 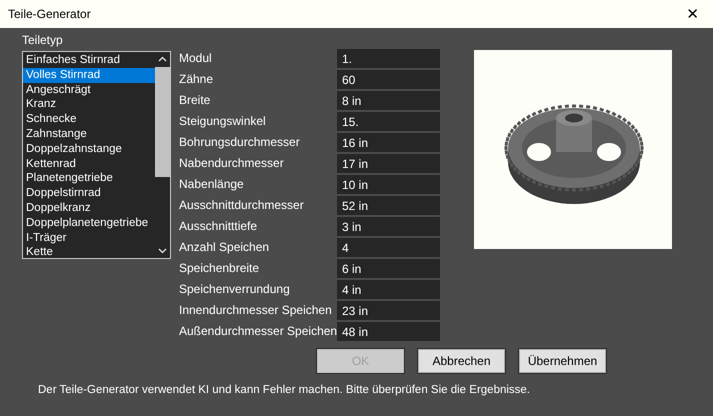 I want to click on list-item: Doppelplanetengetriebe, so click(x=89, y=223).